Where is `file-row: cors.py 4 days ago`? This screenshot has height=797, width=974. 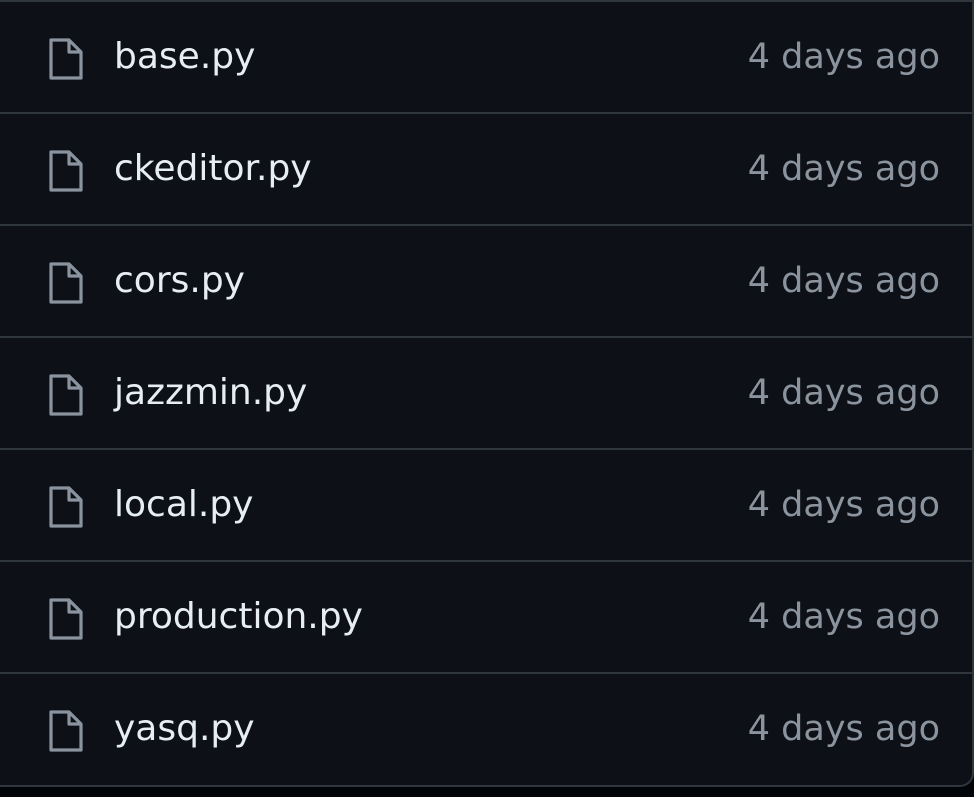 file-row: cors.py 4 days ago is located at coordinates (486, 282).